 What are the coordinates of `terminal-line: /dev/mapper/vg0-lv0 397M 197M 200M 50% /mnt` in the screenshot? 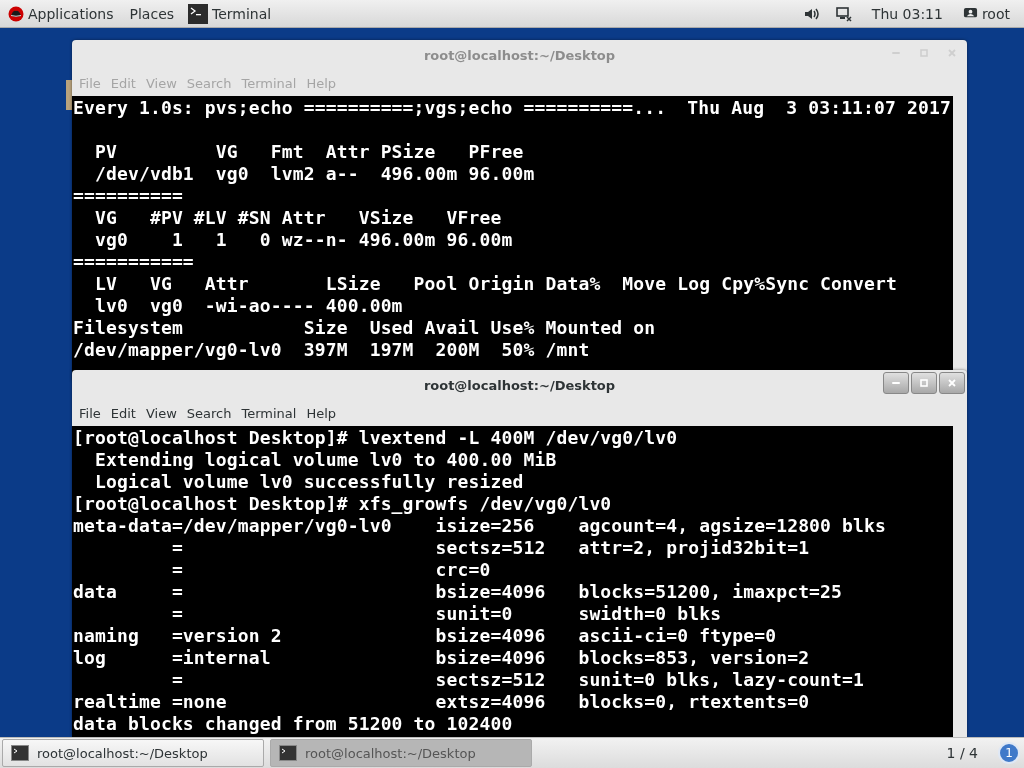 It's located at (332, 350).